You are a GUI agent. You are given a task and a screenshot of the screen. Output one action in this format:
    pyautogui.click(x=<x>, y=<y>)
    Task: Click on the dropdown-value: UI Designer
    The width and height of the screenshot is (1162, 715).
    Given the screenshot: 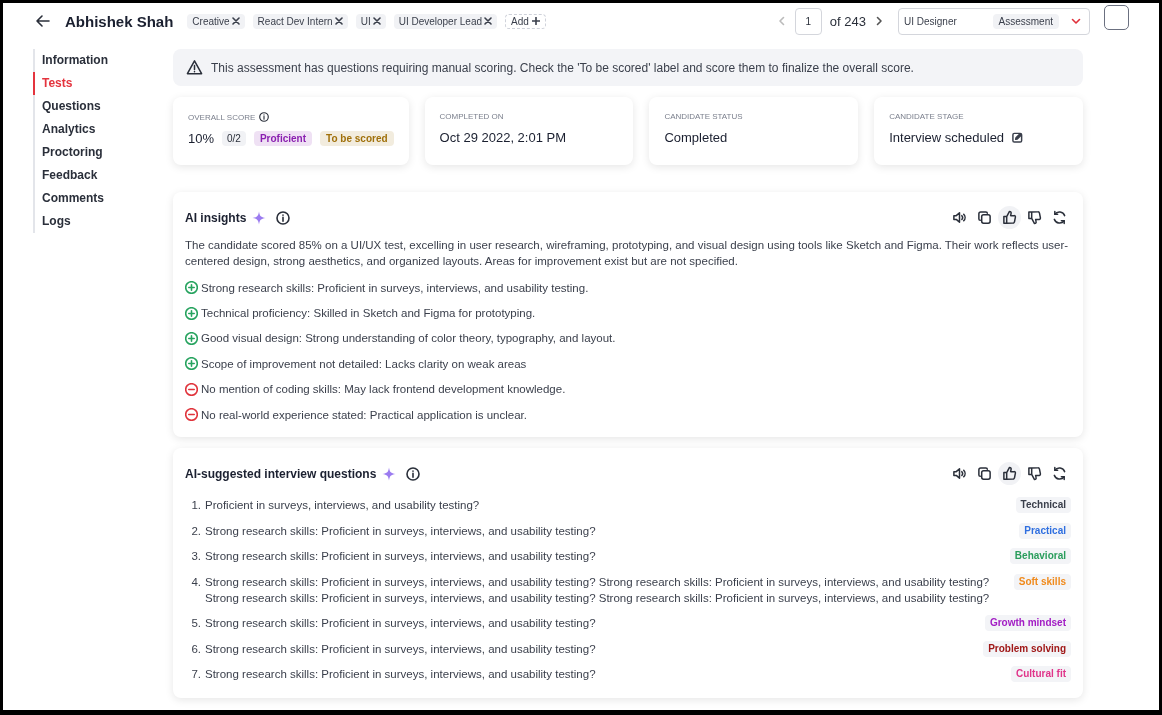 What is the action you would take?
    pyautogui.click(x=931, y=21)
    